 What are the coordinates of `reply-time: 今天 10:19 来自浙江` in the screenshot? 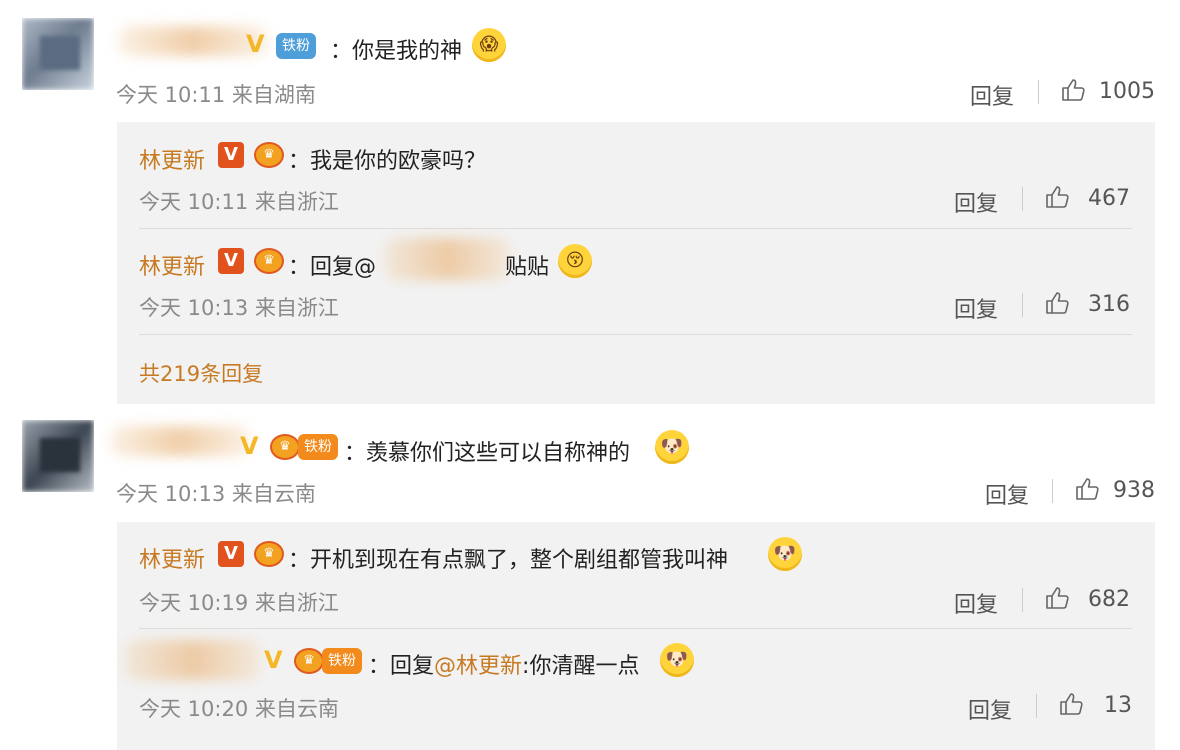 It's located at (239, 603).